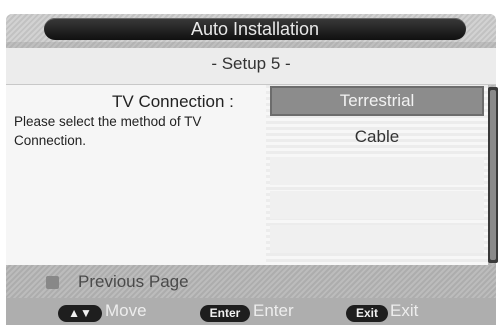  What do you see at coordinates (255, 29) in the screenshot?
I see `page-title: Auto Installation` at bounding box center [255, 29].